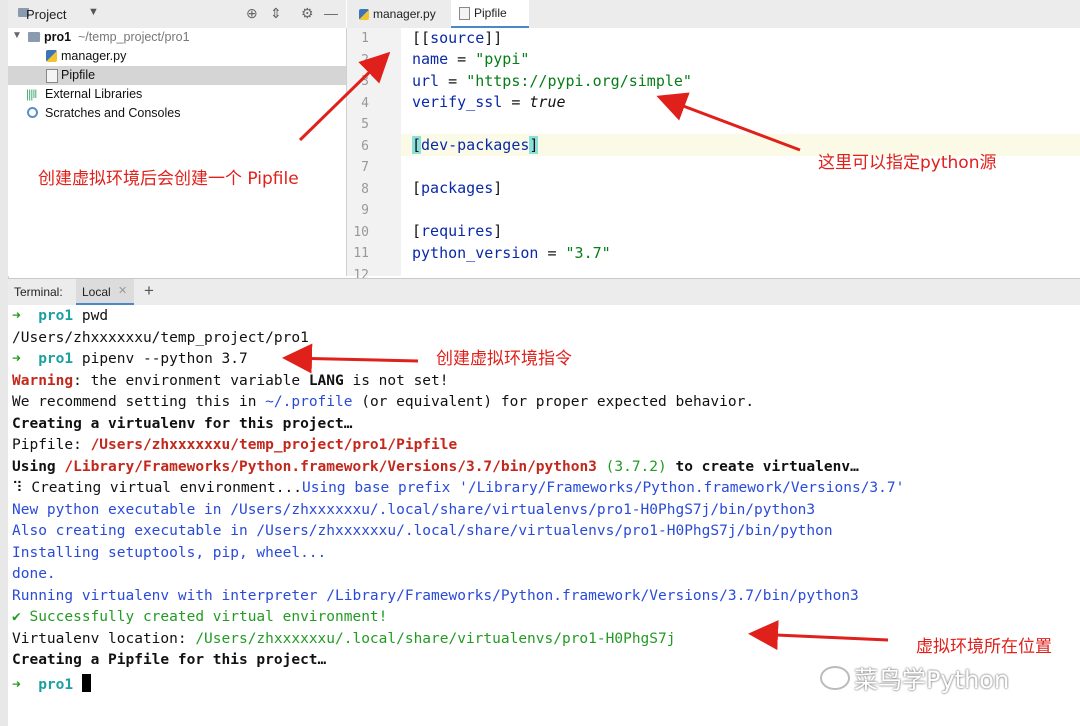  Describe the element at coordinates (907, 163) in the screenshot. I see `annotation-source: 这里可以指定python源` at that location.